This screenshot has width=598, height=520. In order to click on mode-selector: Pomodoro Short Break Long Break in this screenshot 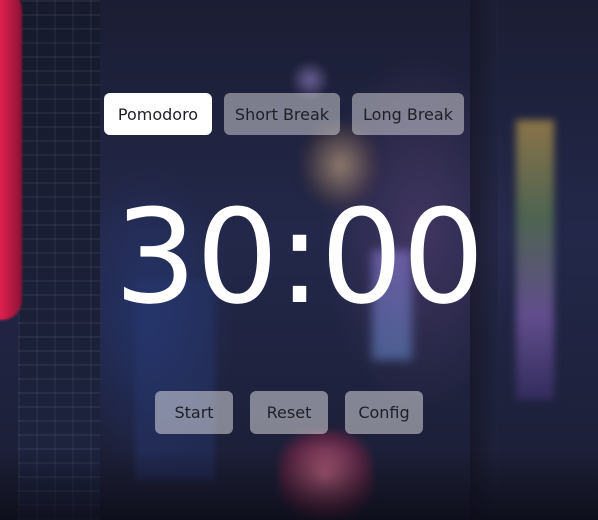, I will do `click(284, 114)`.